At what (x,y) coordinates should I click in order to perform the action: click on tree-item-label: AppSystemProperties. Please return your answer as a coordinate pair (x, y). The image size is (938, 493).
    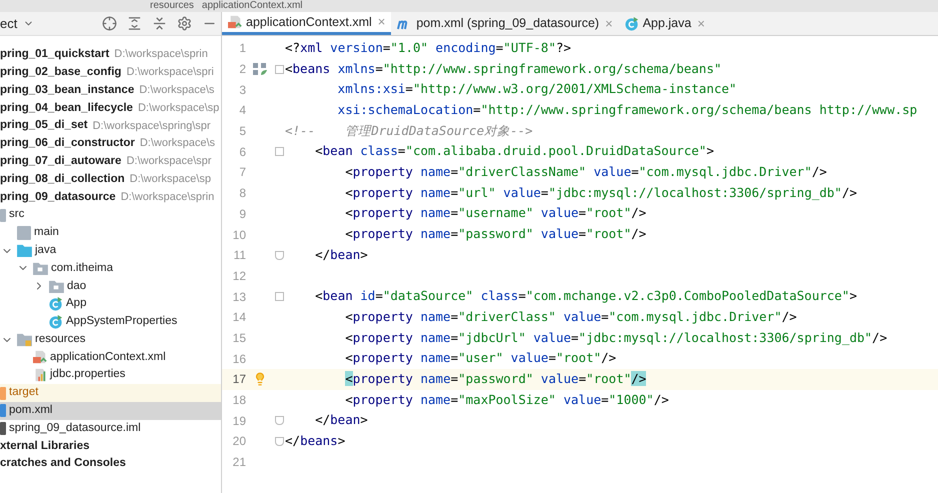
    Looking at the image, I should click on (122, 322).